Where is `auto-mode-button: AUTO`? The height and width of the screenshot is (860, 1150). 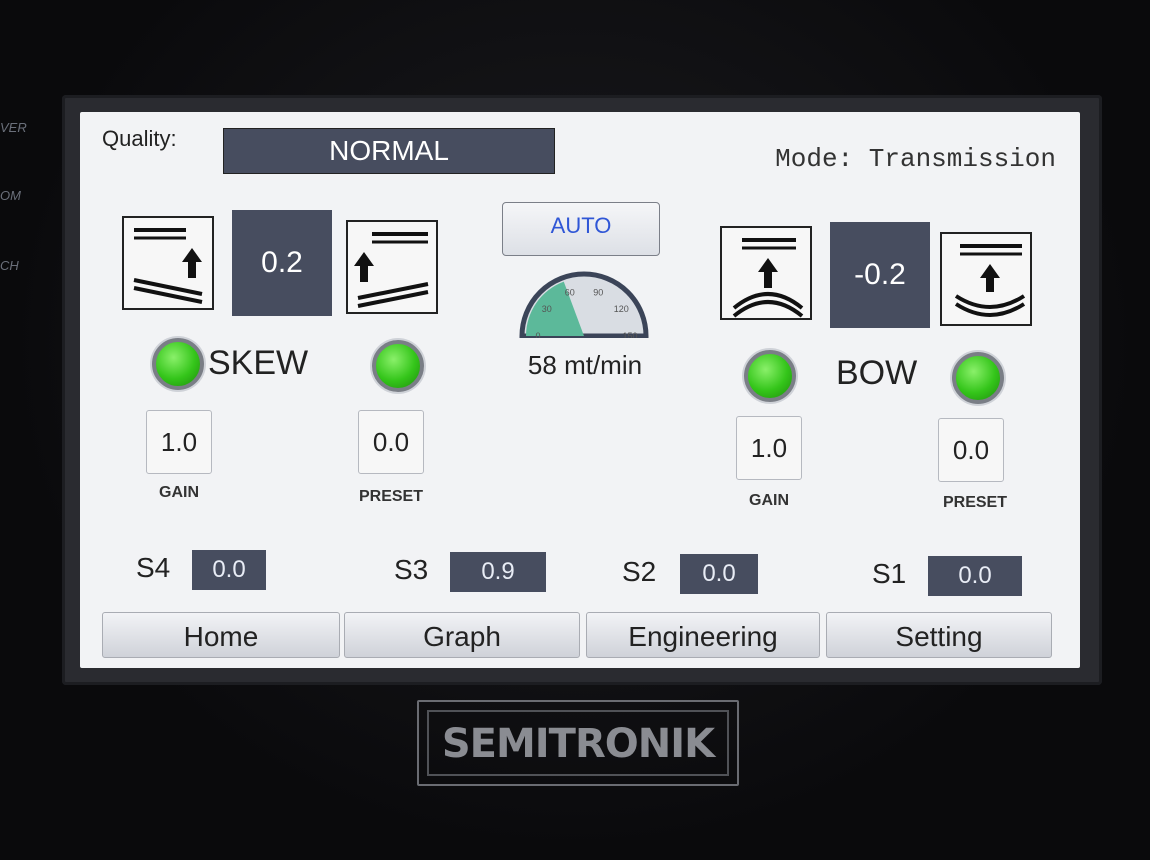 auto-mode-button: AUTO is located at coordinates (581, 229).